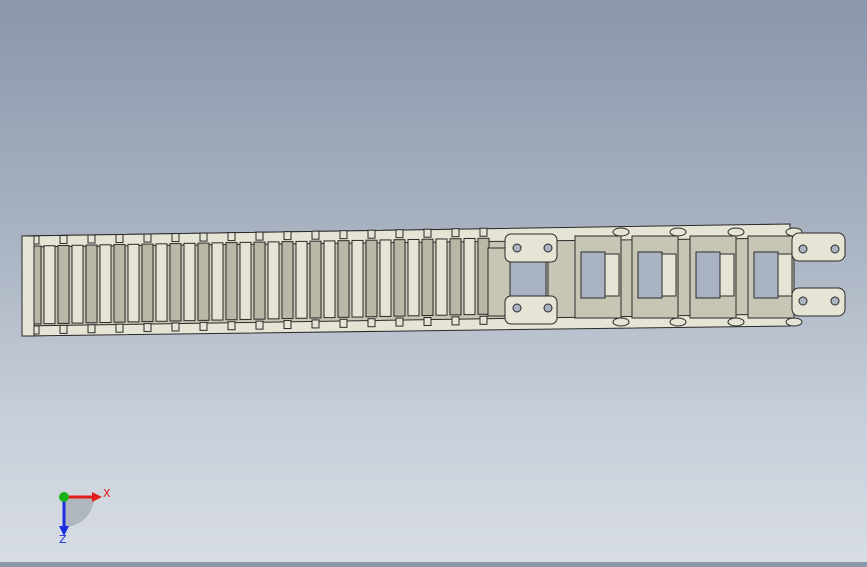 This screenshot has height=567, width=867. What do you see at coordinates (528, 280) in the screenshot?
I see `mount-bracket-window` at bounding box center [528, 280].